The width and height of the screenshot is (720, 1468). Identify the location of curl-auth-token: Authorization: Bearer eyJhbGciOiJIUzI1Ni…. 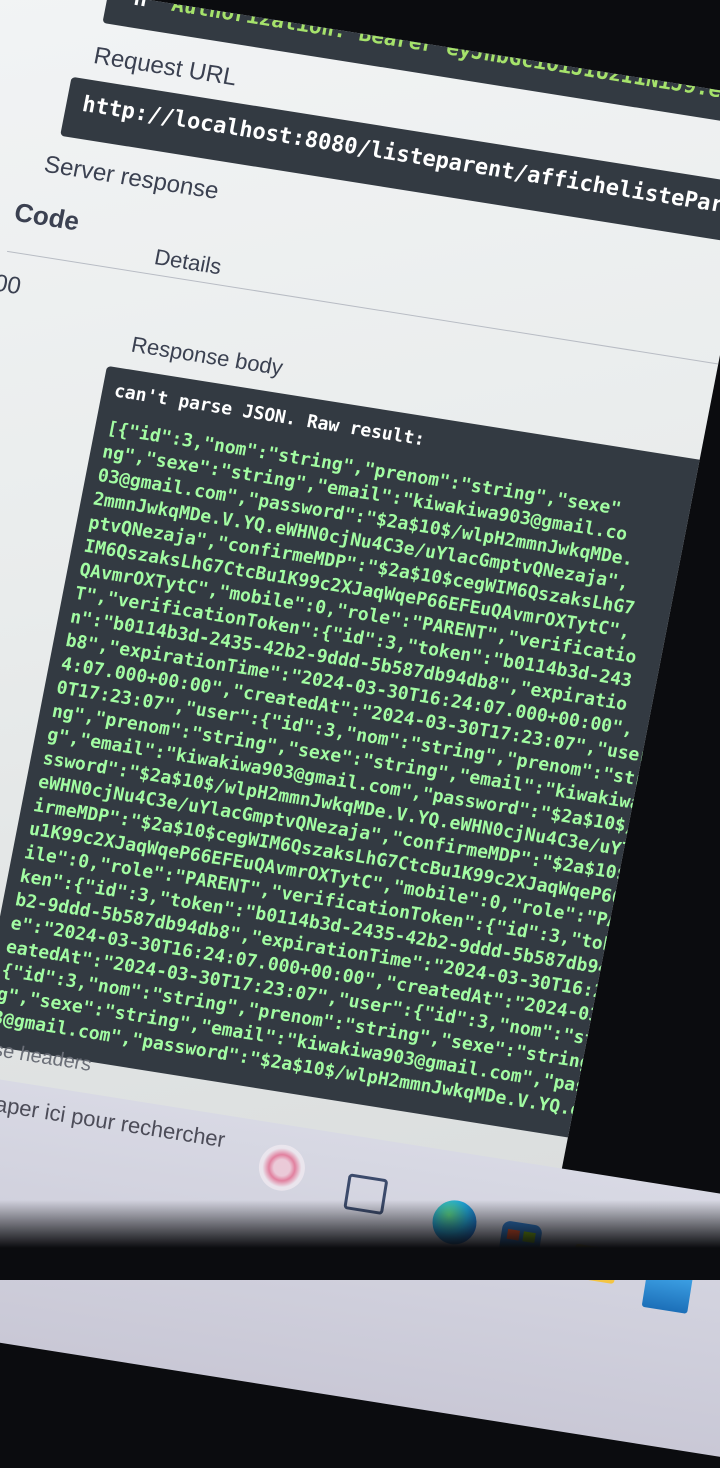
(444, 51).